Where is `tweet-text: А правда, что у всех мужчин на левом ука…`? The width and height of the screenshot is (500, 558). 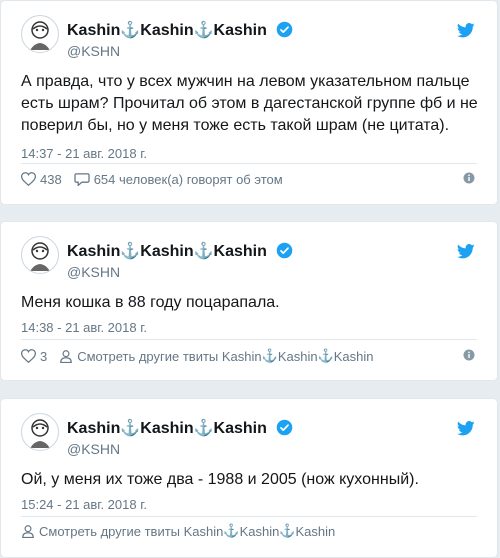
tweet-text: А правда, что у всех мужчин на левом ука… is located at coordinates (249, 103).